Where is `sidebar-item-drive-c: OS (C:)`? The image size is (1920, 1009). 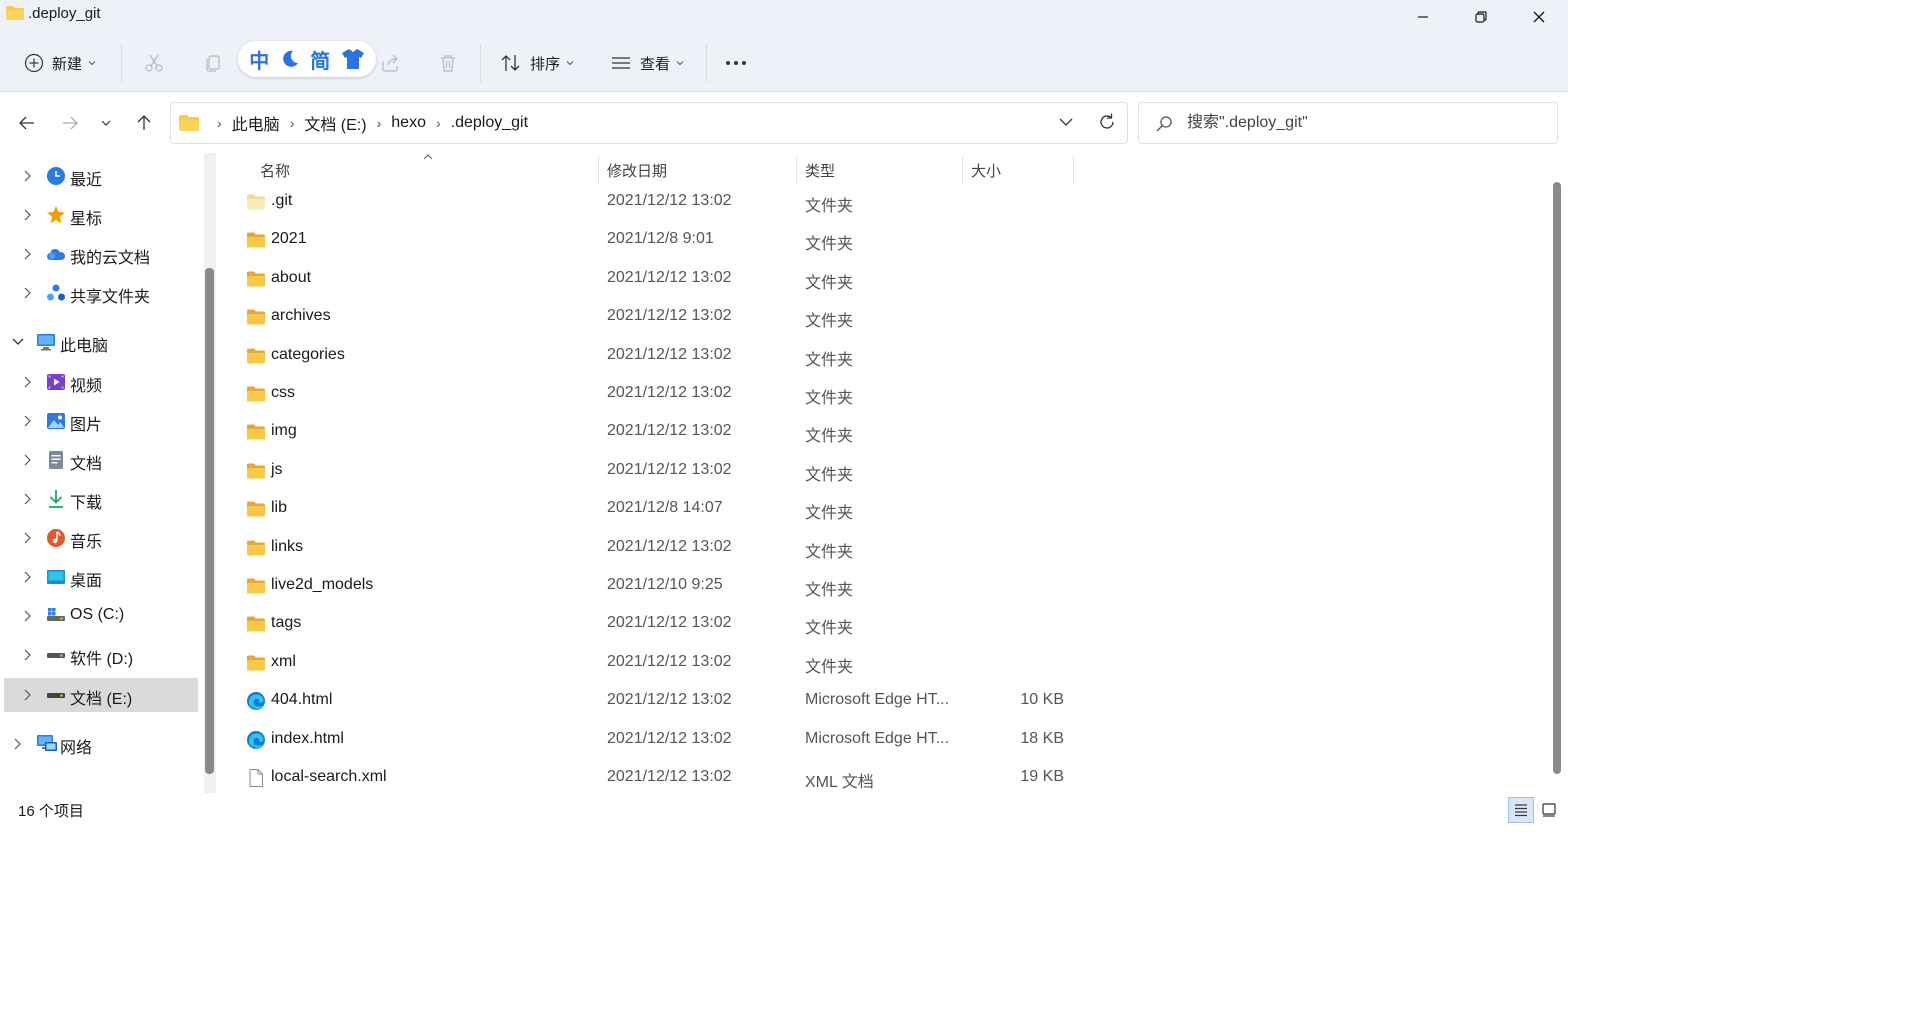 sidebar-item-drive-c: OS (C:) is located at coordinates (101, 616).